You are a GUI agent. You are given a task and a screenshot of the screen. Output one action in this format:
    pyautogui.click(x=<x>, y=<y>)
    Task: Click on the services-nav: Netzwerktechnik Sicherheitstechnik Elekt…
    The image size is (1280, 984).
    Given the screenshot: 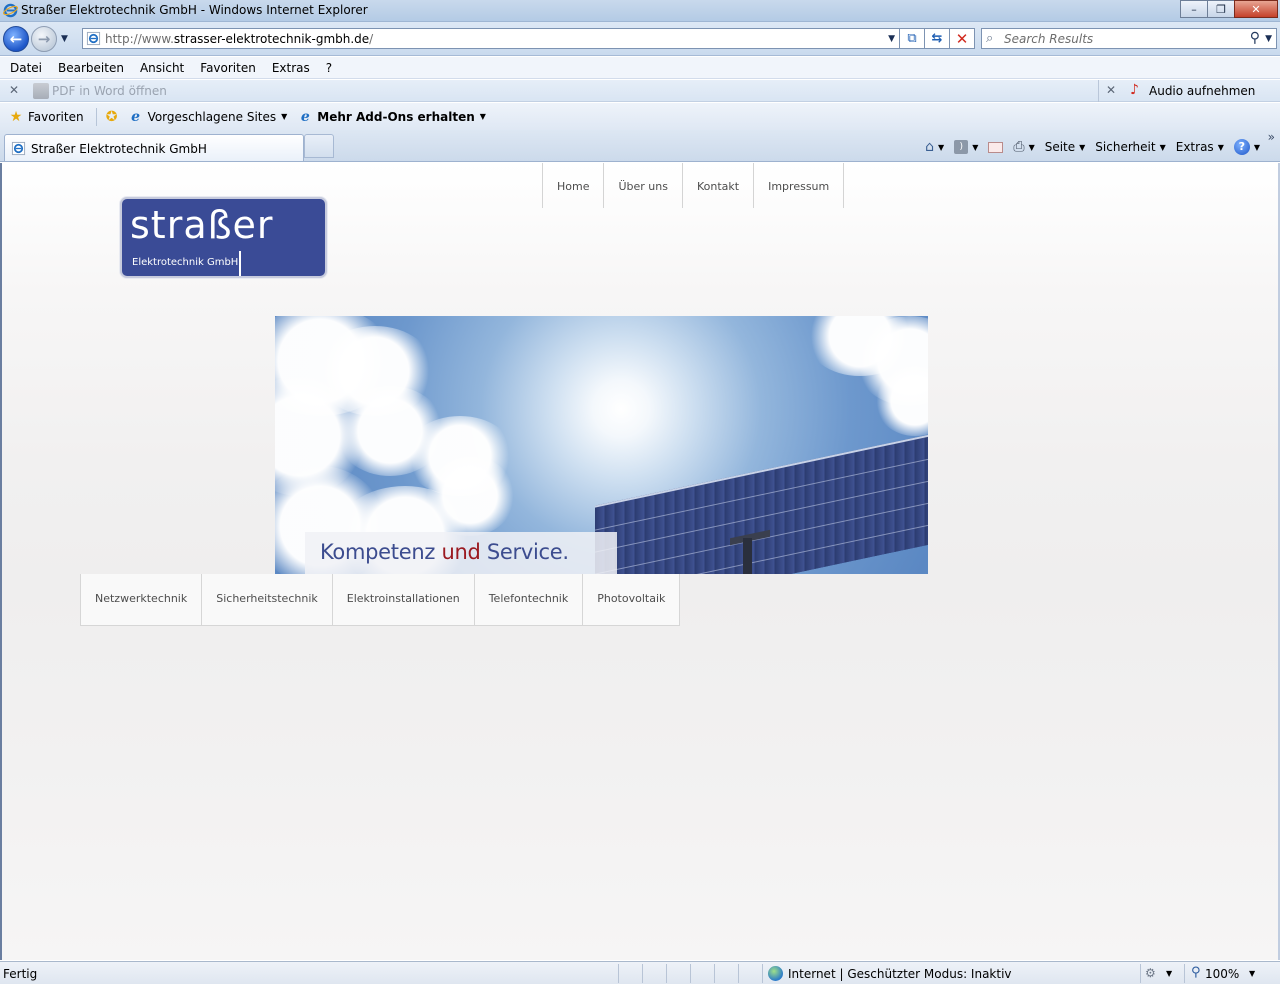 What is the action you would take?
    pyautogui.click(x=380, y=600)
    